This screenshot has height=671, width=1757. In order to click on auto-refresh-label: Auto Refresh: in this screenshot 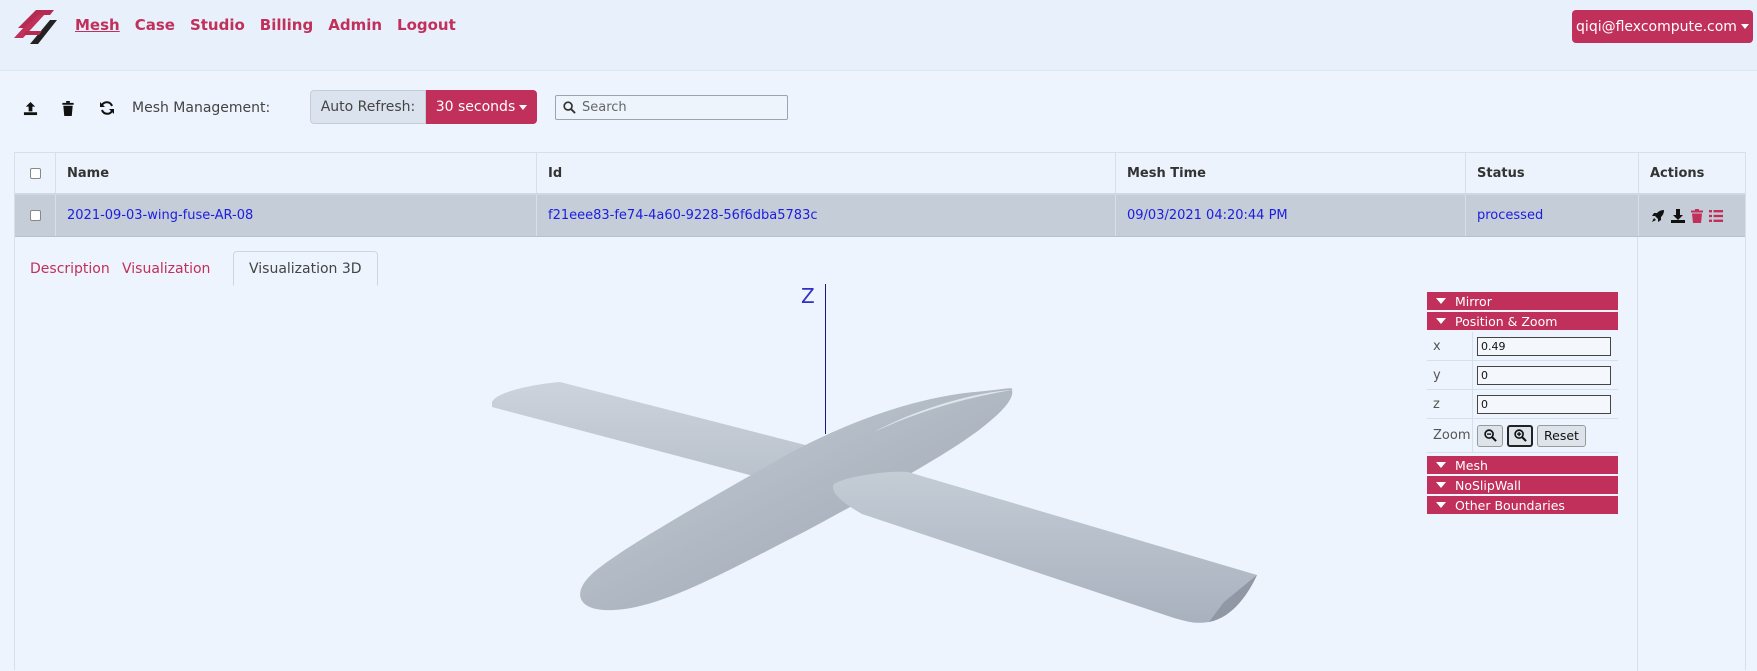, I will do `click(368, 107)`.